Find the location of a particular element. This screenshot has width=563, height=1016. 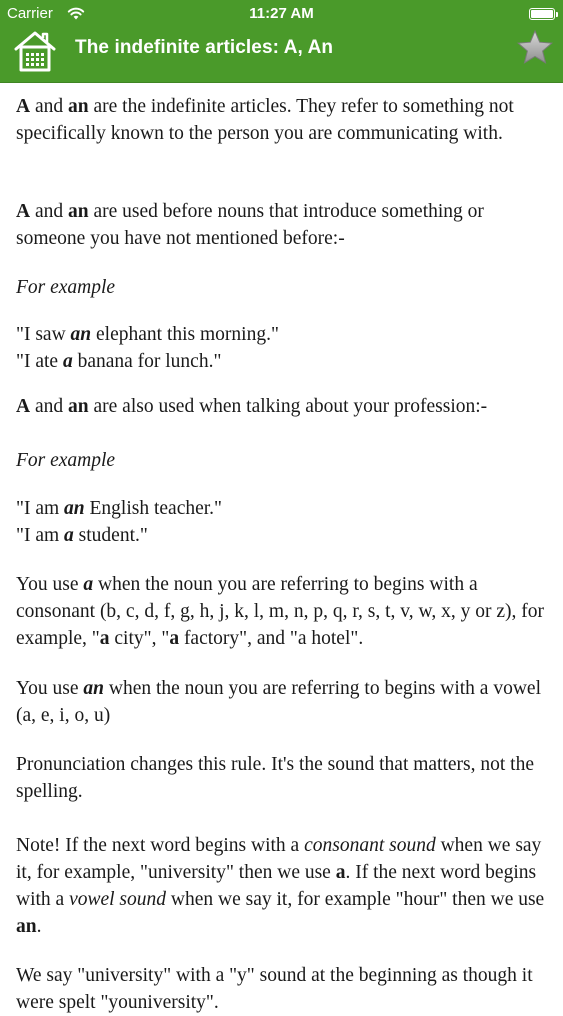

home-button is located at coordinates (35, 51).